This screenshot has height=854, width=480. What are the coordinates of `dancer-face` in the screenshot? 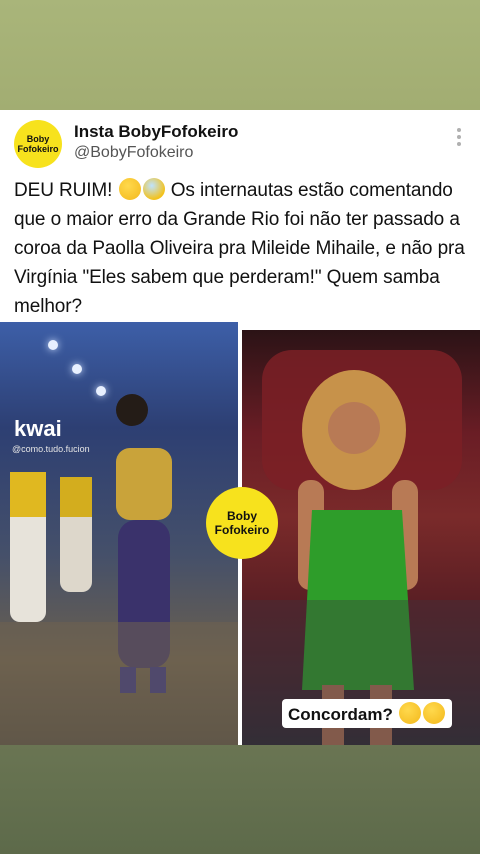 It's located at (354, 428).